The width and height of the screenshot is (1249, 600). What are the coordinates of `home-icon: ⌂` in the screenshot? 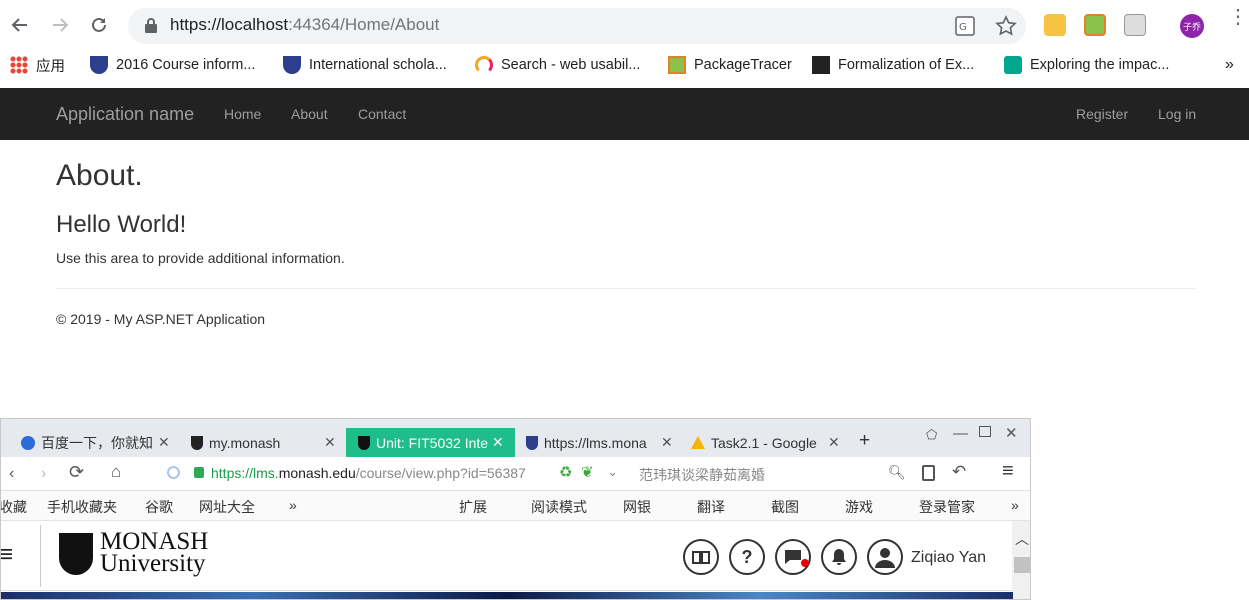 It's located at (116, 472).